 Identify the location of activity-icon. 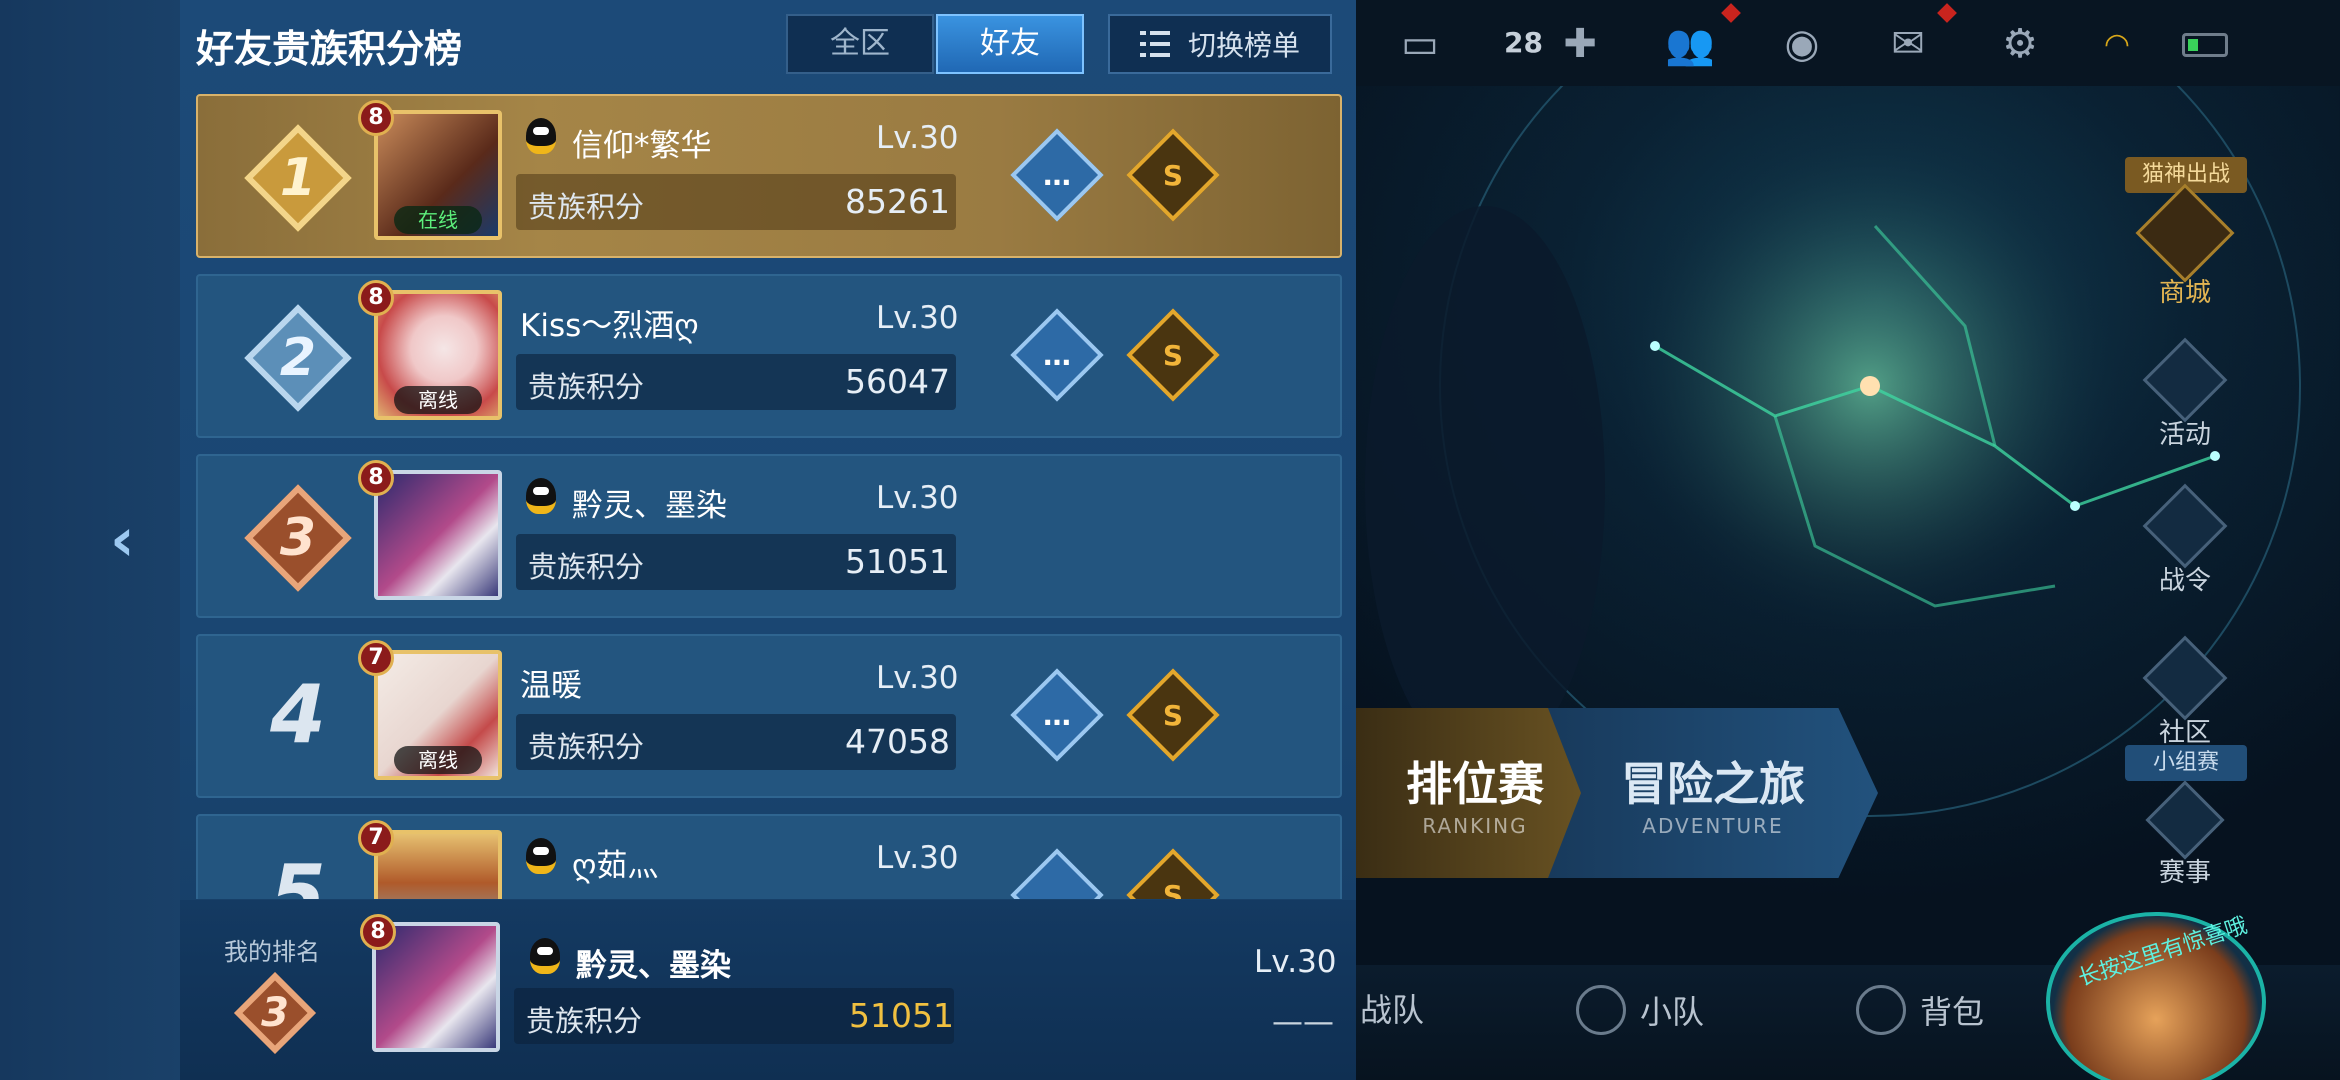
(2185, 380).